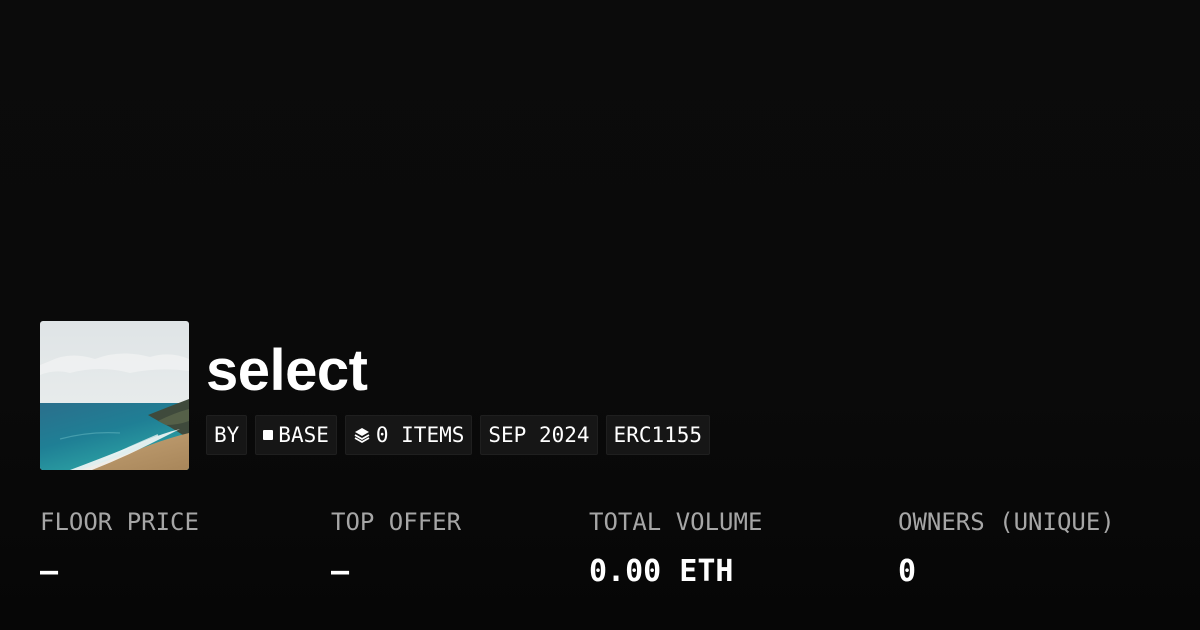 The image size is (1200, 630). I want to click on collection-tags: BY BASE 0 ITEMS SEP 2024 ERC1155, so click(458, 435).